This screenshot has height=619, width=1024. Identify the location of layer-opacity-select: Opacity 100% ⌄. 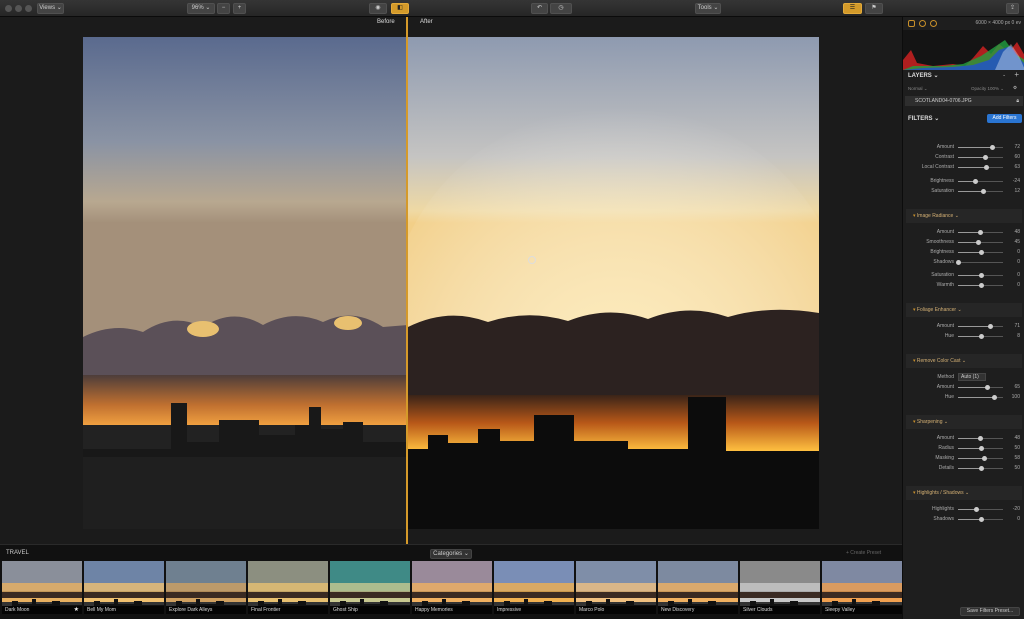
(987, 89).